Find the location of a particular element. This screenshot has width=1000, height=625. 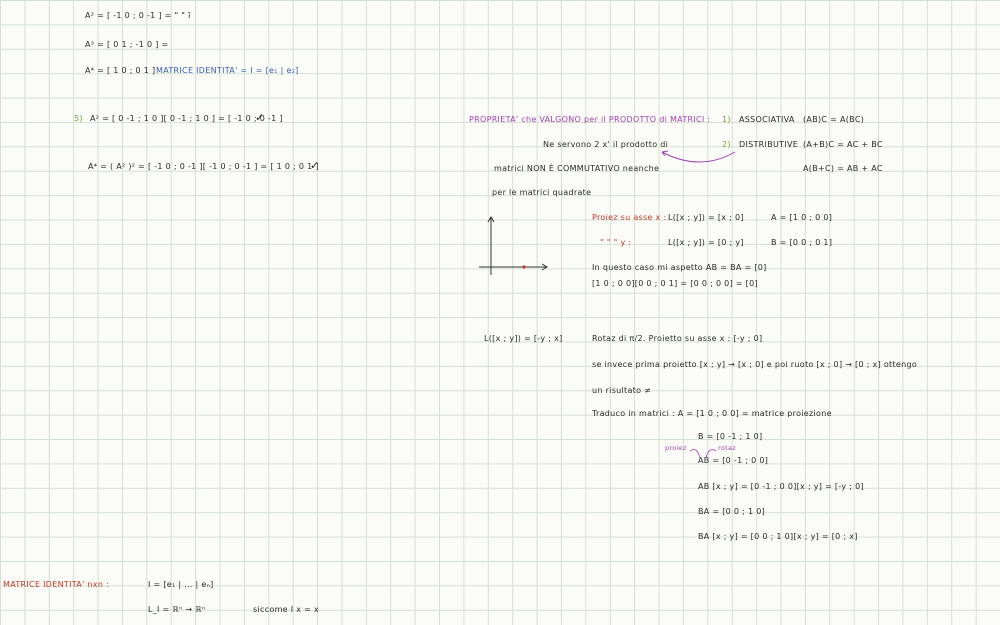

sketch-layer is located at coordinates (607, 304).